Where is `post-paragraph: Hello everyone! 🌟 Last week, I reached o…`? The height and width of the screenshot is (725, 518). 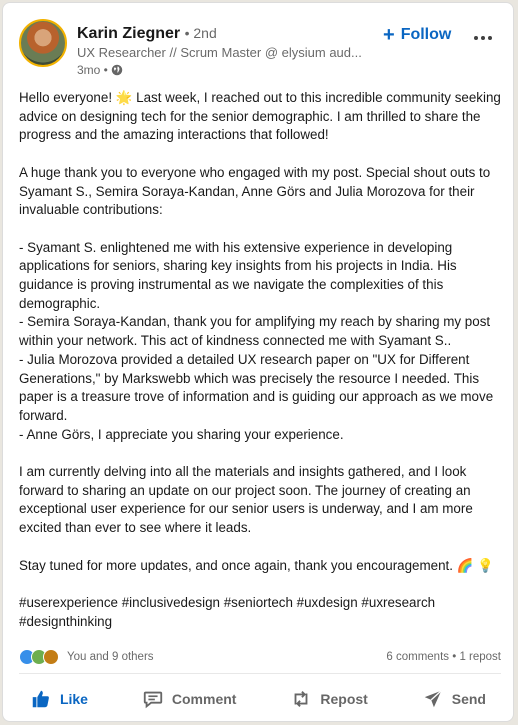
post-paragraph: Hello everyone! 🌟 Last week, I reached o… is located at coordinates (260, 116).